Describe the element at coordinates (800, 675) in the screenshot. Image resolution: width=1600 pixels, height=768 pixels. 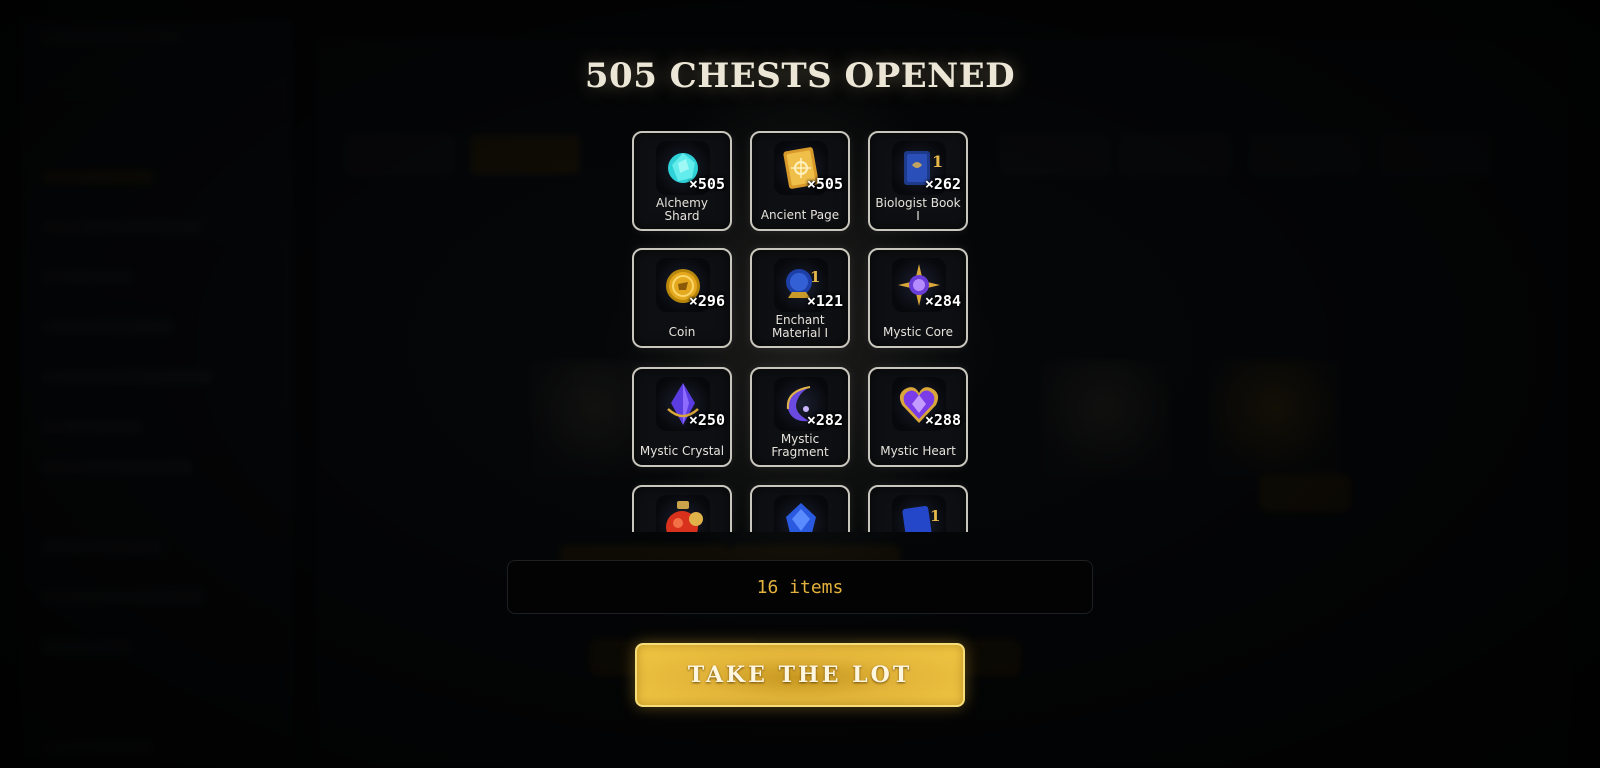
I see `take-the-lot-button: TAKE THE LOT` at that location.